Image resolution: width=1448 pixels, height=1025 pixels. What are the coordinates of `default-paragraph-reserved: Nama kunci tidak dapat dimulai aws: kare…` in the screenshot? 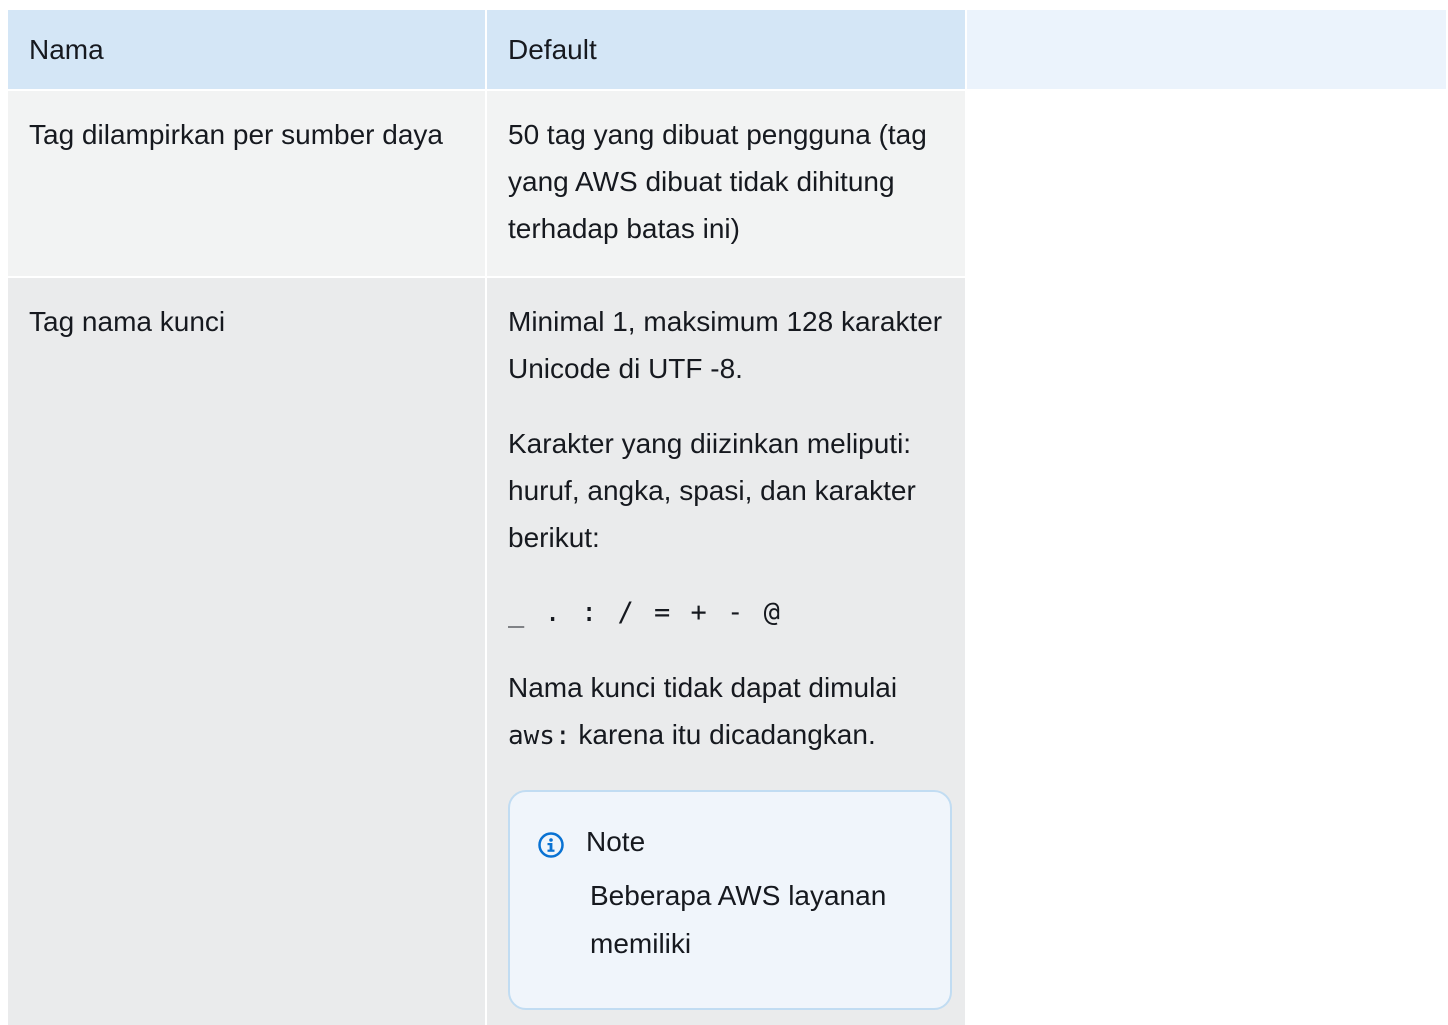 It's located at (726, 712).